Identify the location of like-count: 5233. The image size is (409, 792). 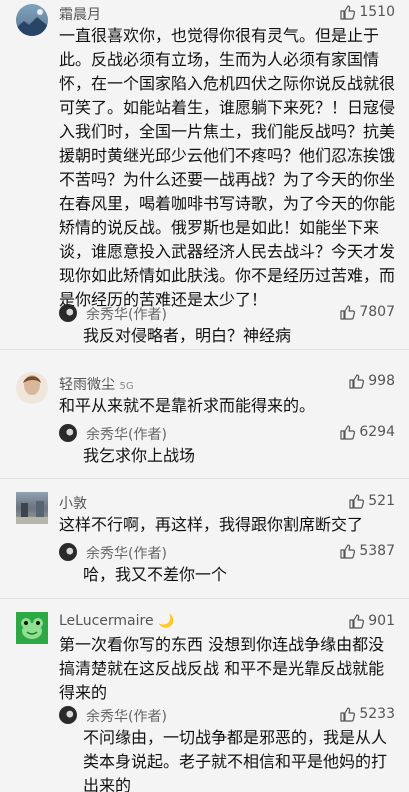
(377, 714).